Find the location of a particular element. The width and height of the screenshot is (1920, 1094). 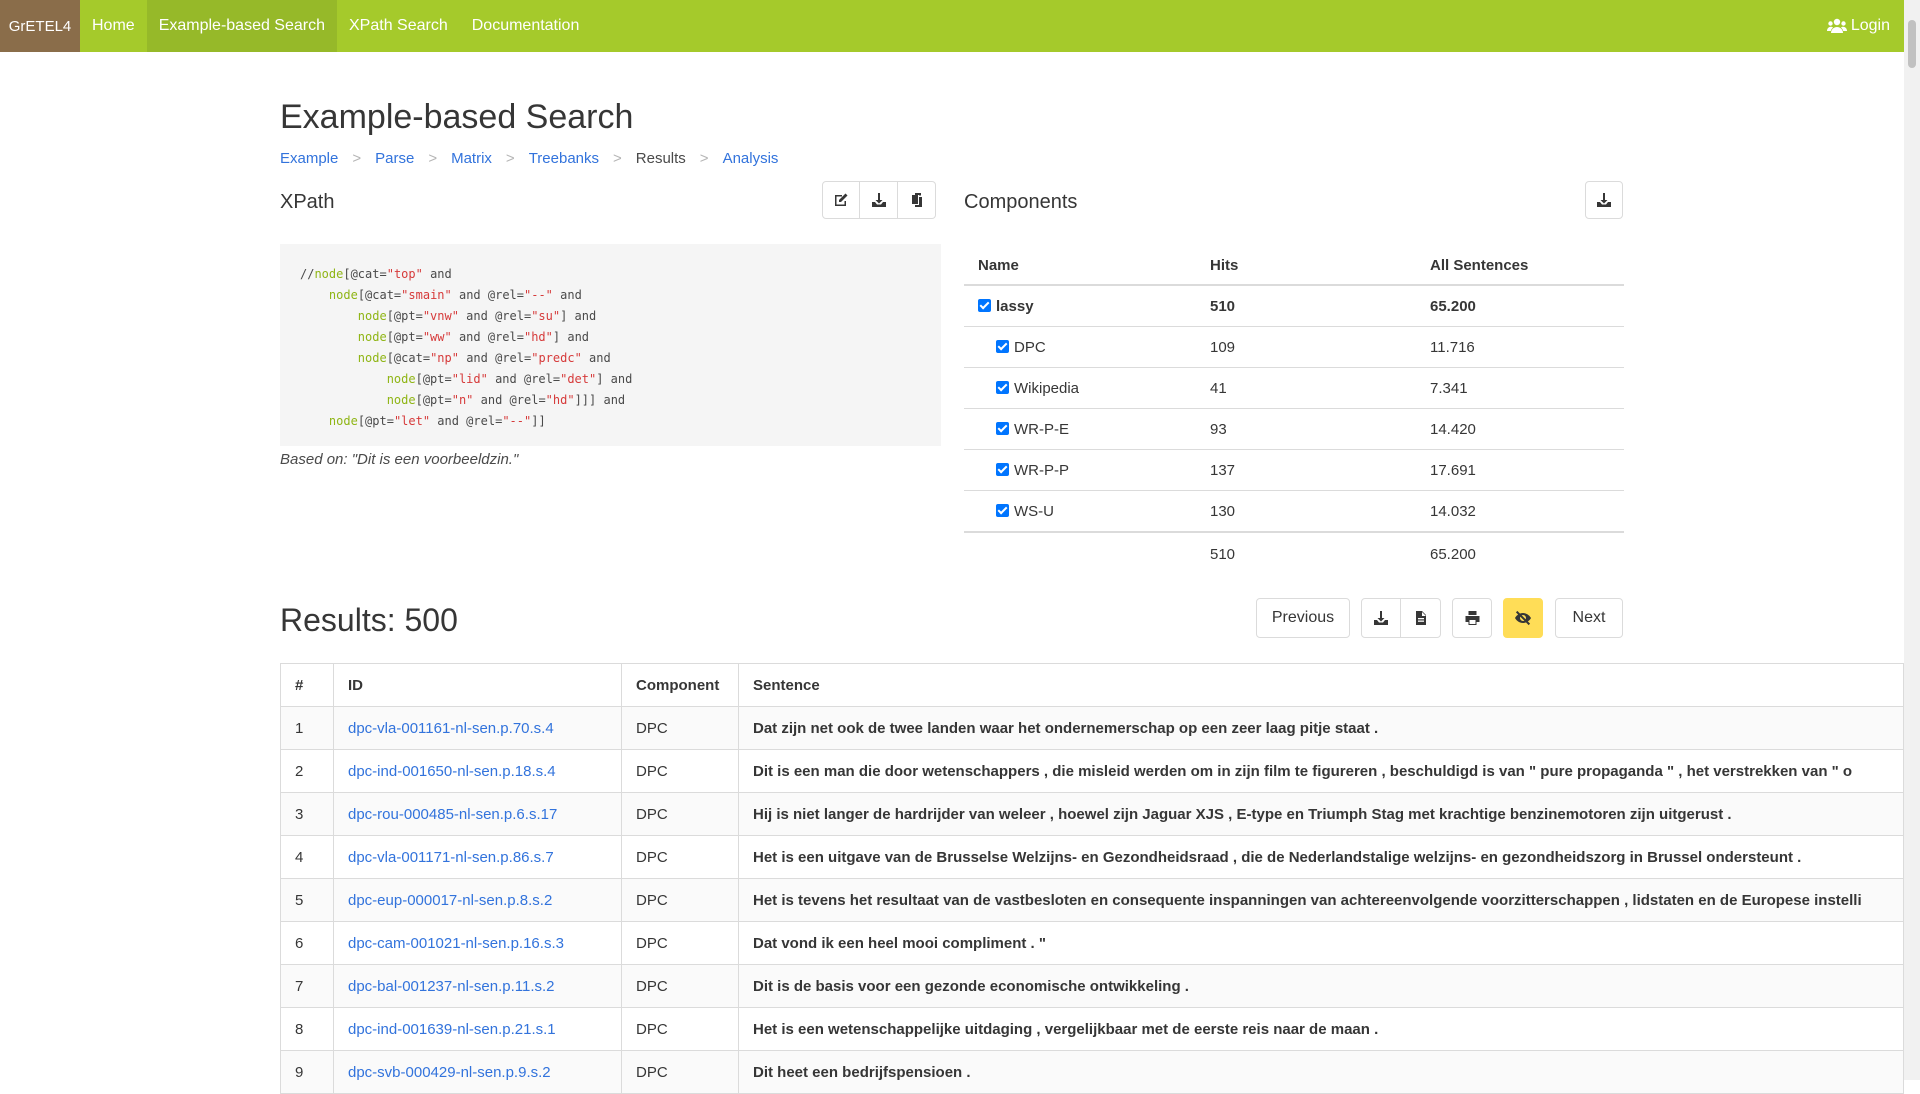

copy-icon is located at coordinates (916, 200).